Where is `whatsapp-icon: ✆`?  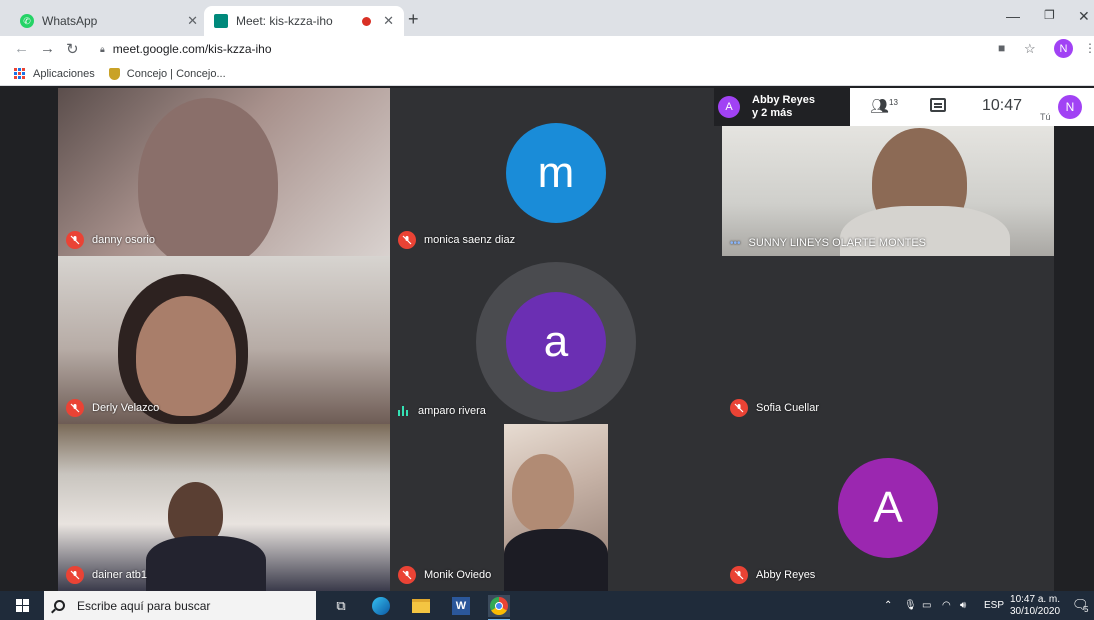 whatsapp-icon: ✆ is located at coordinates (27, 21).